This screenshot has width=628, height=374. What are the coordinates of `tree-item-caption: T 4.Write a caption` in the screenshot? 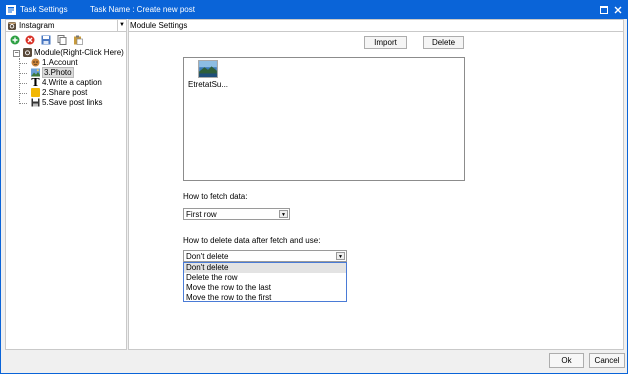 It's located at (66, 82).